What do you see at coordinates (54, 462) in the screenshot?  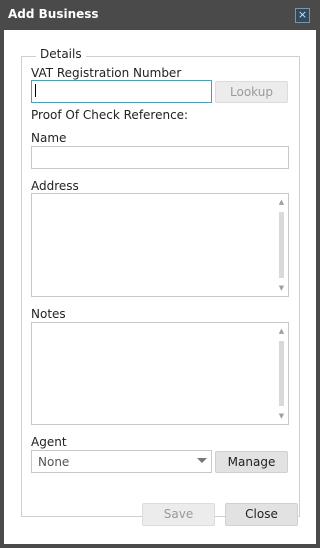 I see `agent-selected-value: None` at bounding box center [54, 462].